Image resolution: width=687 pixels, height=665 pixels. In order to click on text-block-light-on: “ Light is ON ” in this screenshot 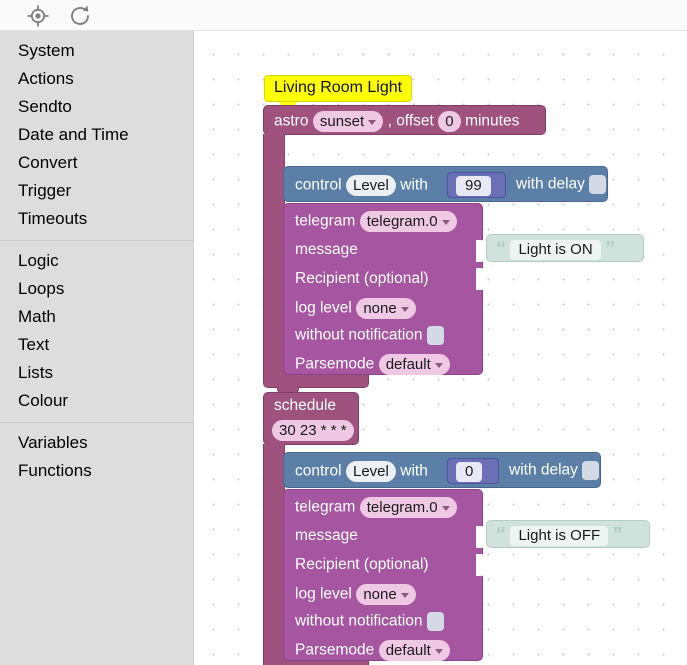, I will do `click(565, 248)`.